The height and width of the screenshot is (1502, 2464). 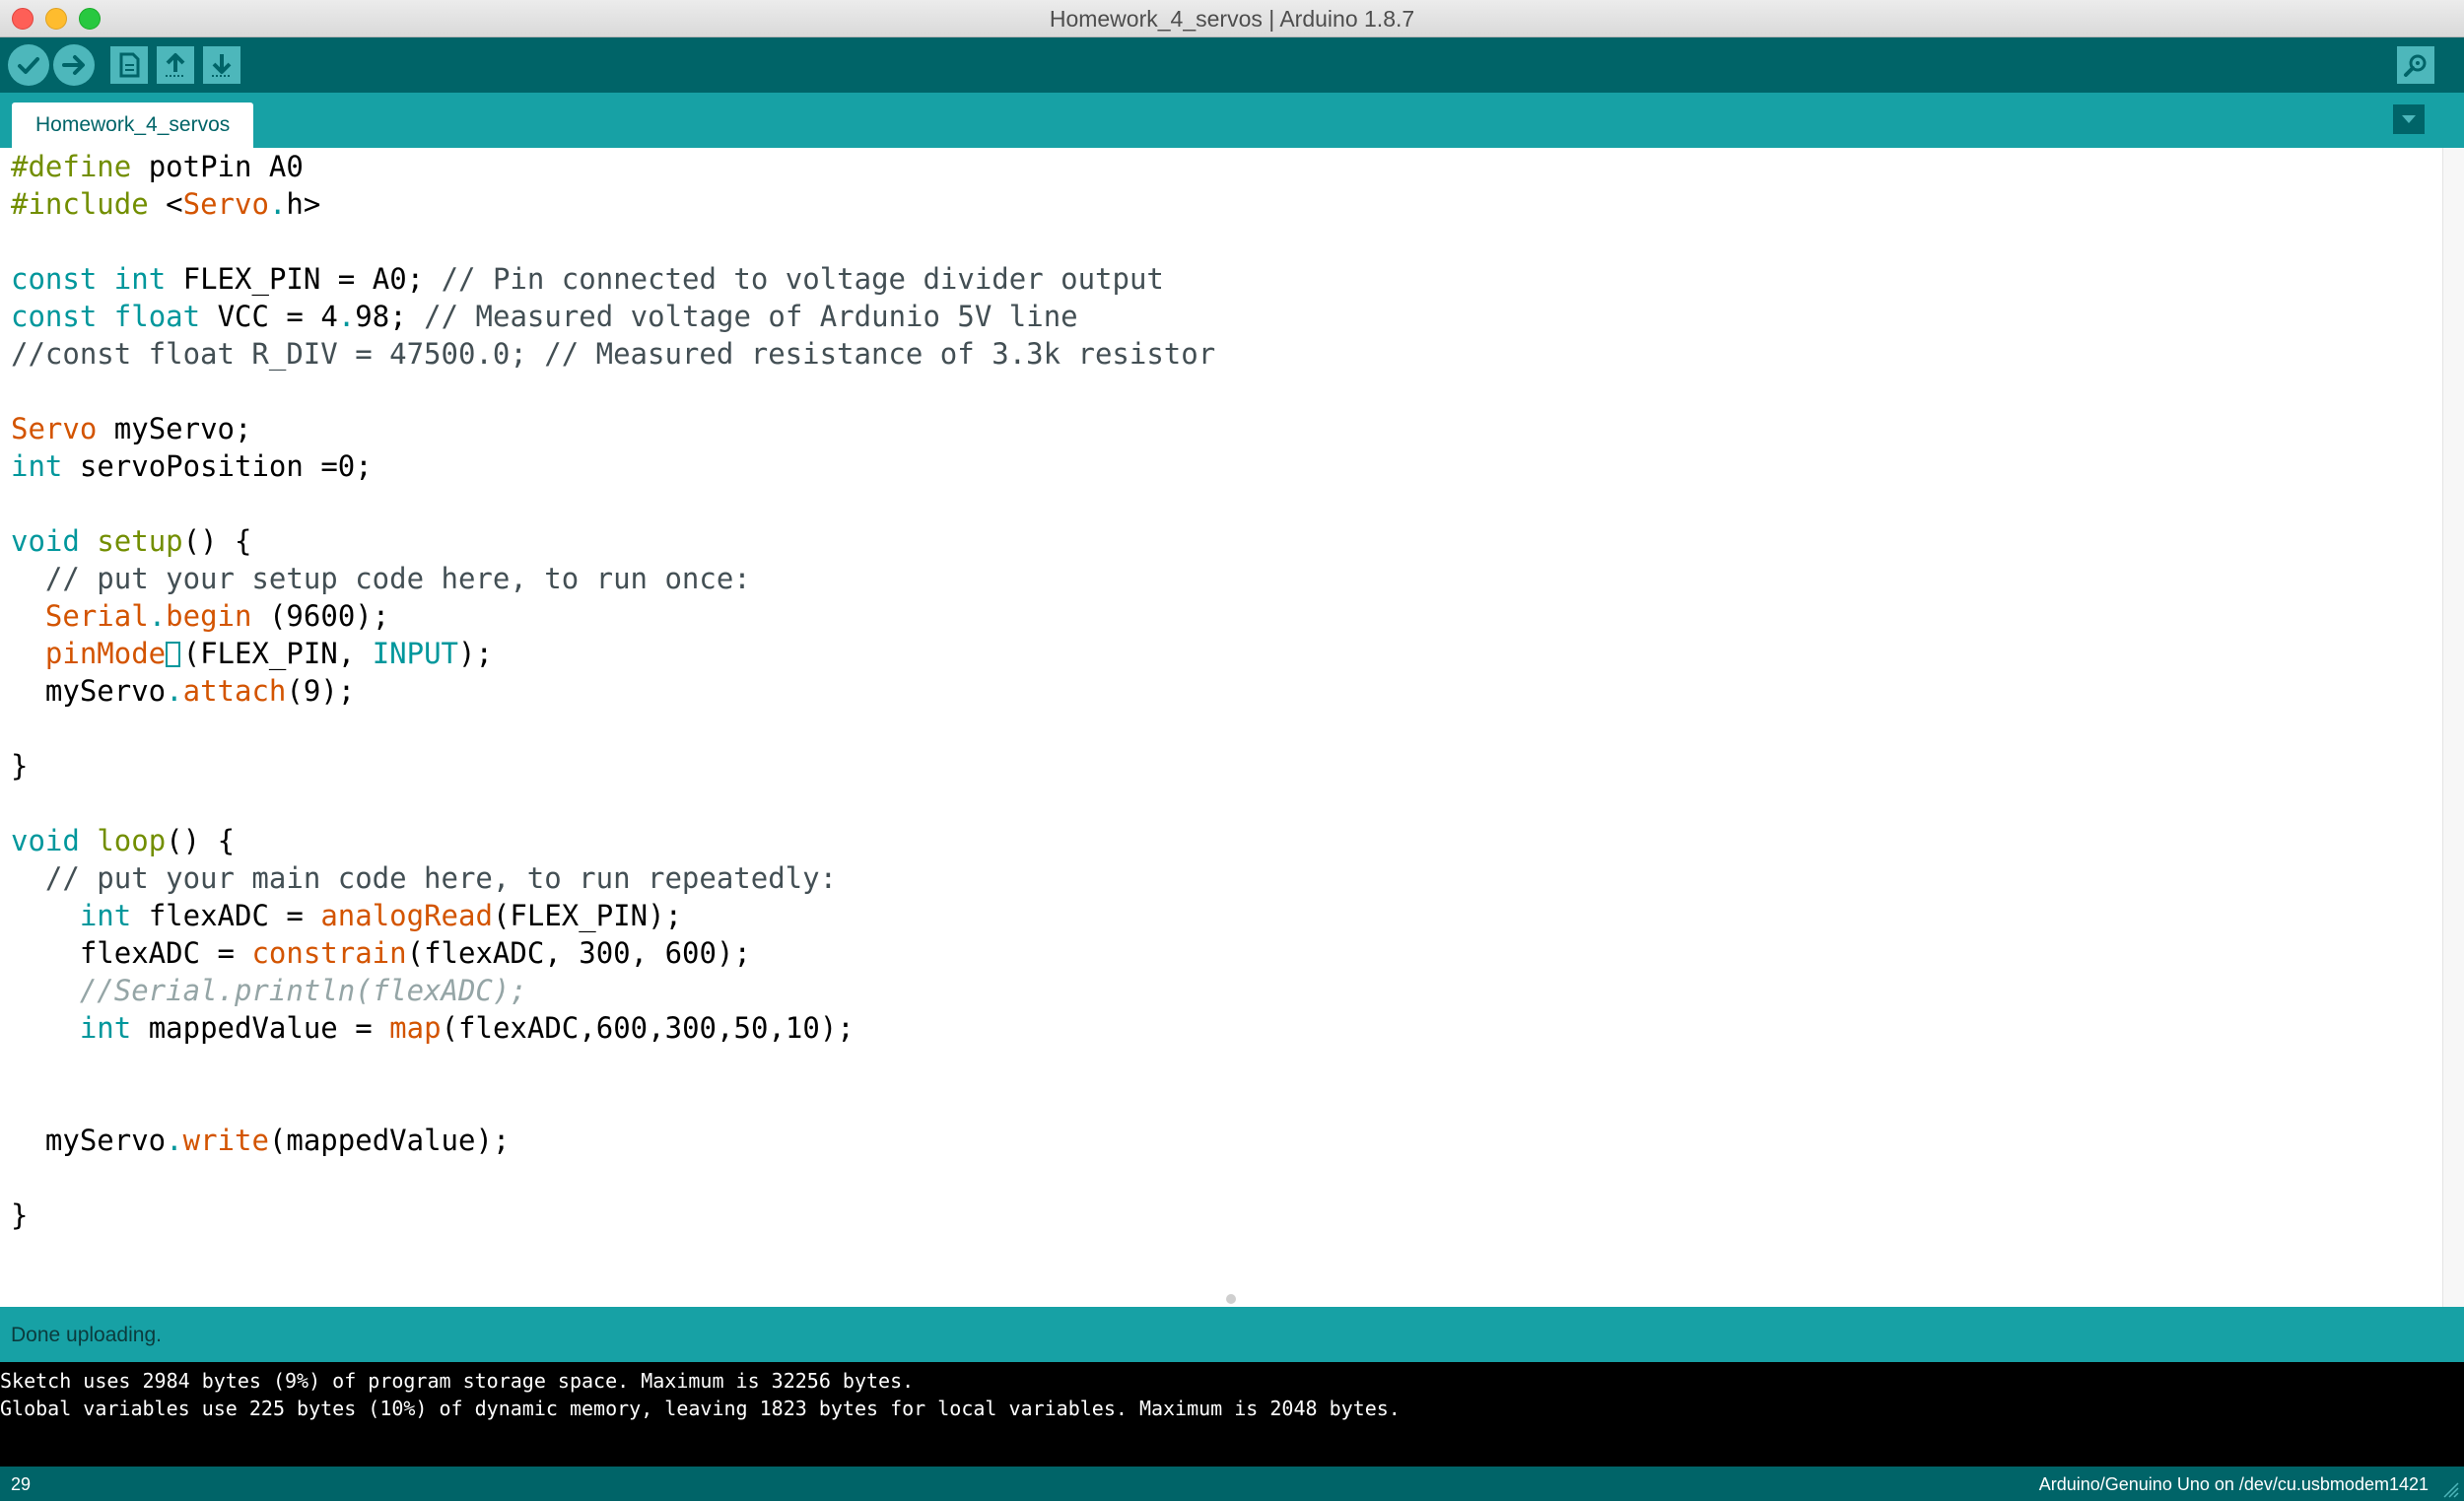 What do you see at coordinates (123, 840) in the screenshot?
I see `code-line: void loop() {` at bounding box center [123, 840].